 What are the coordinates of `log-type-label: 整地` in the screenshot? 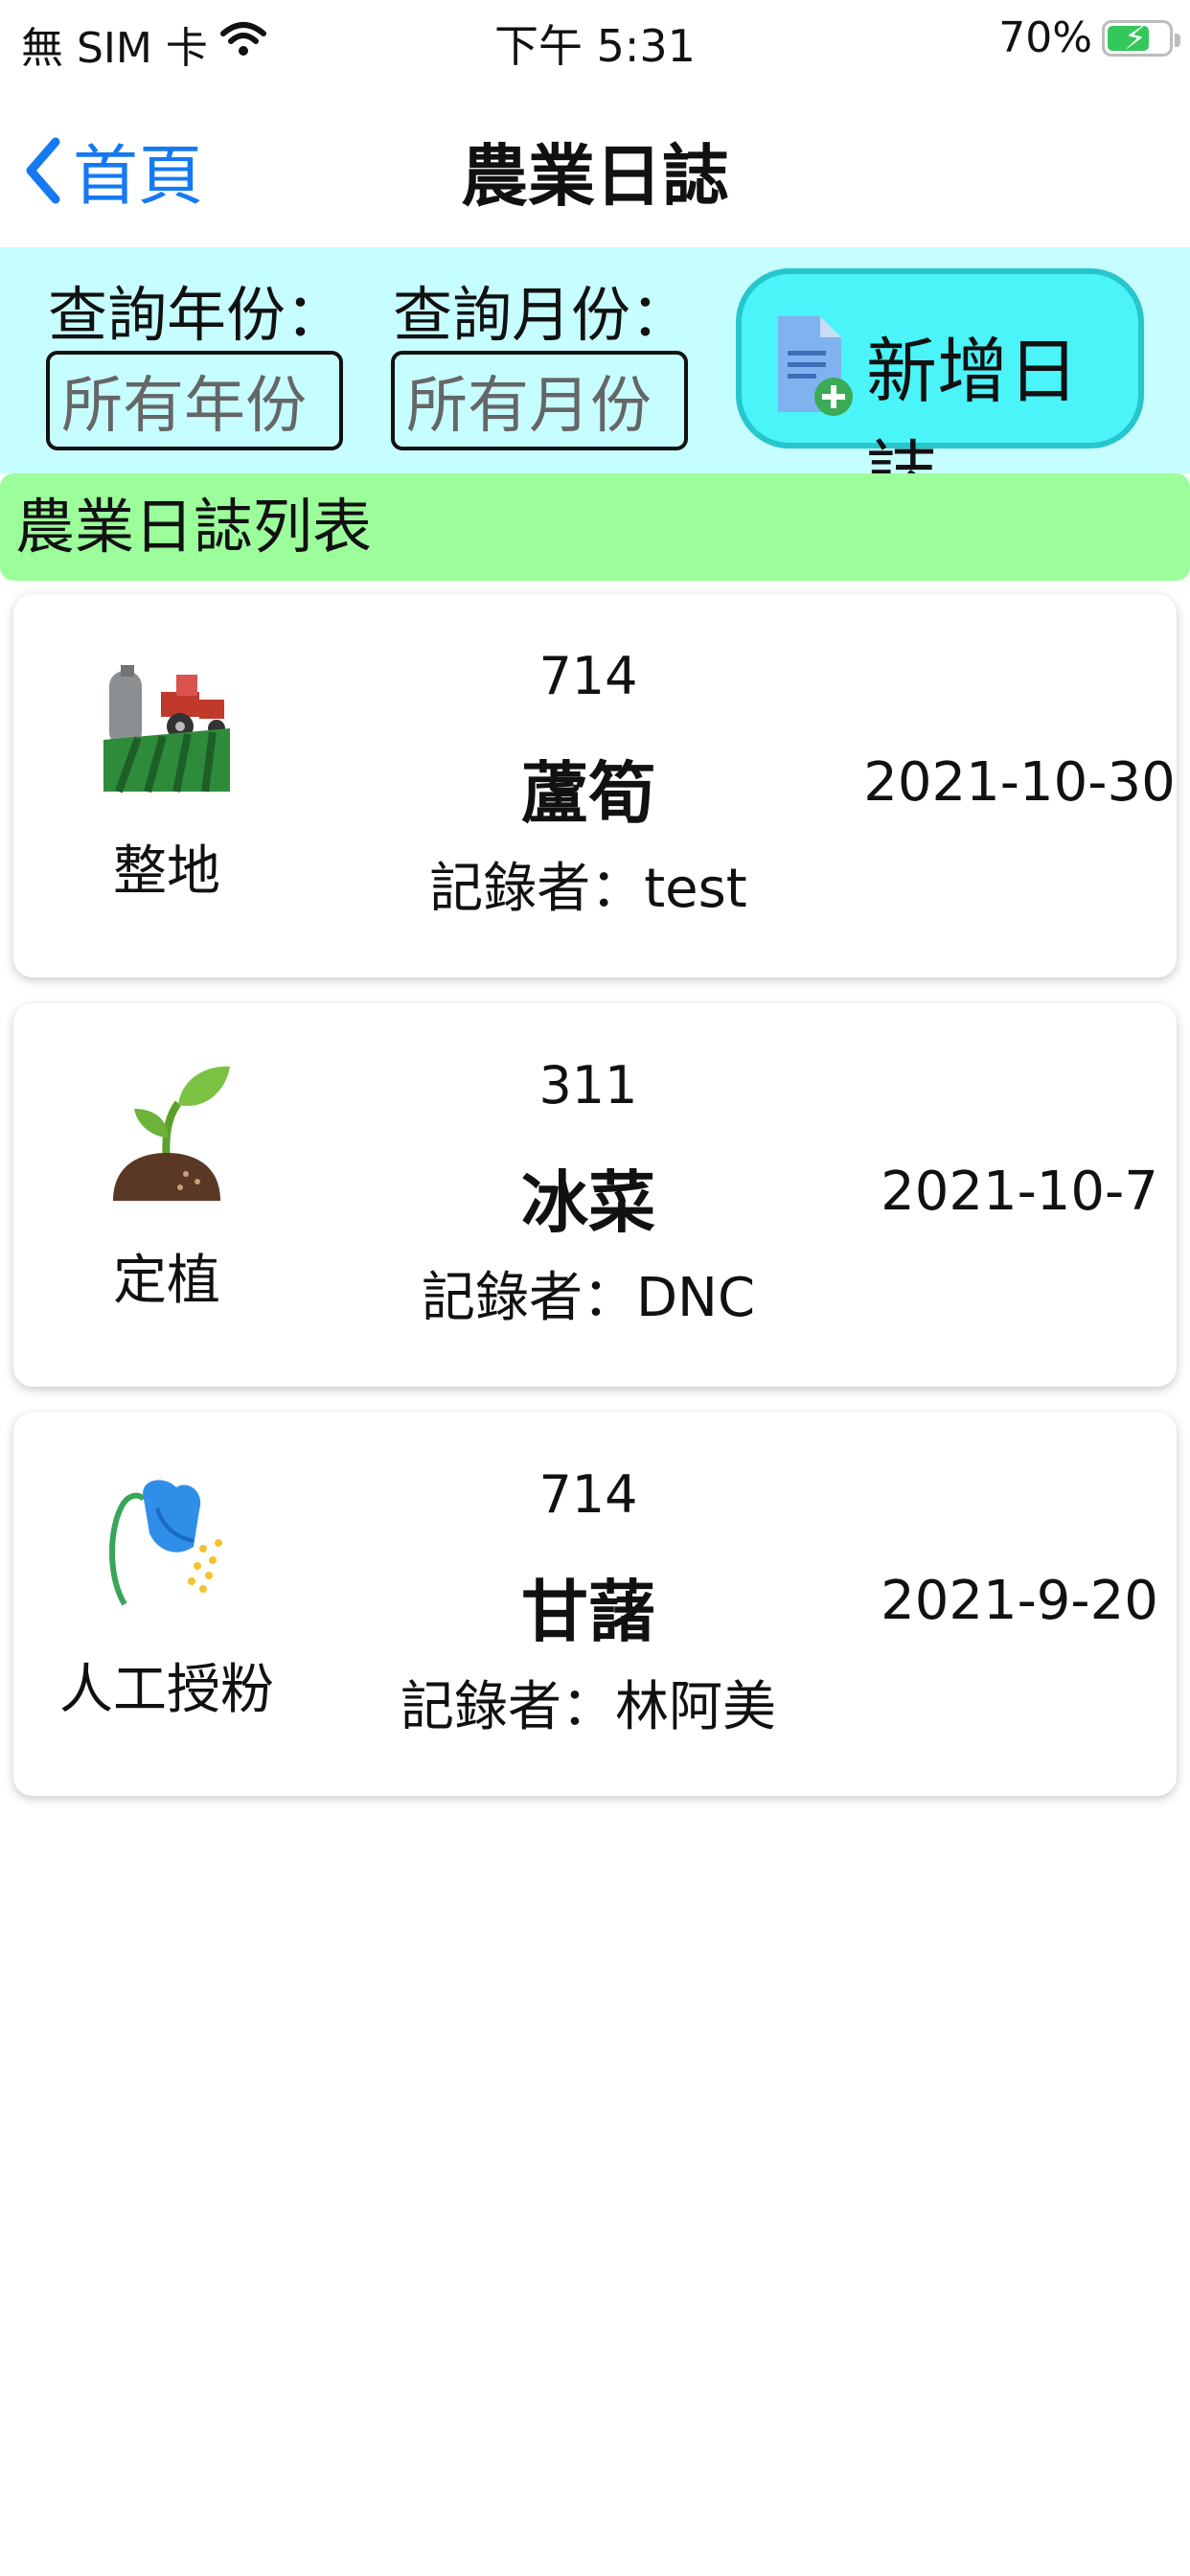 It's located at (167, 871).